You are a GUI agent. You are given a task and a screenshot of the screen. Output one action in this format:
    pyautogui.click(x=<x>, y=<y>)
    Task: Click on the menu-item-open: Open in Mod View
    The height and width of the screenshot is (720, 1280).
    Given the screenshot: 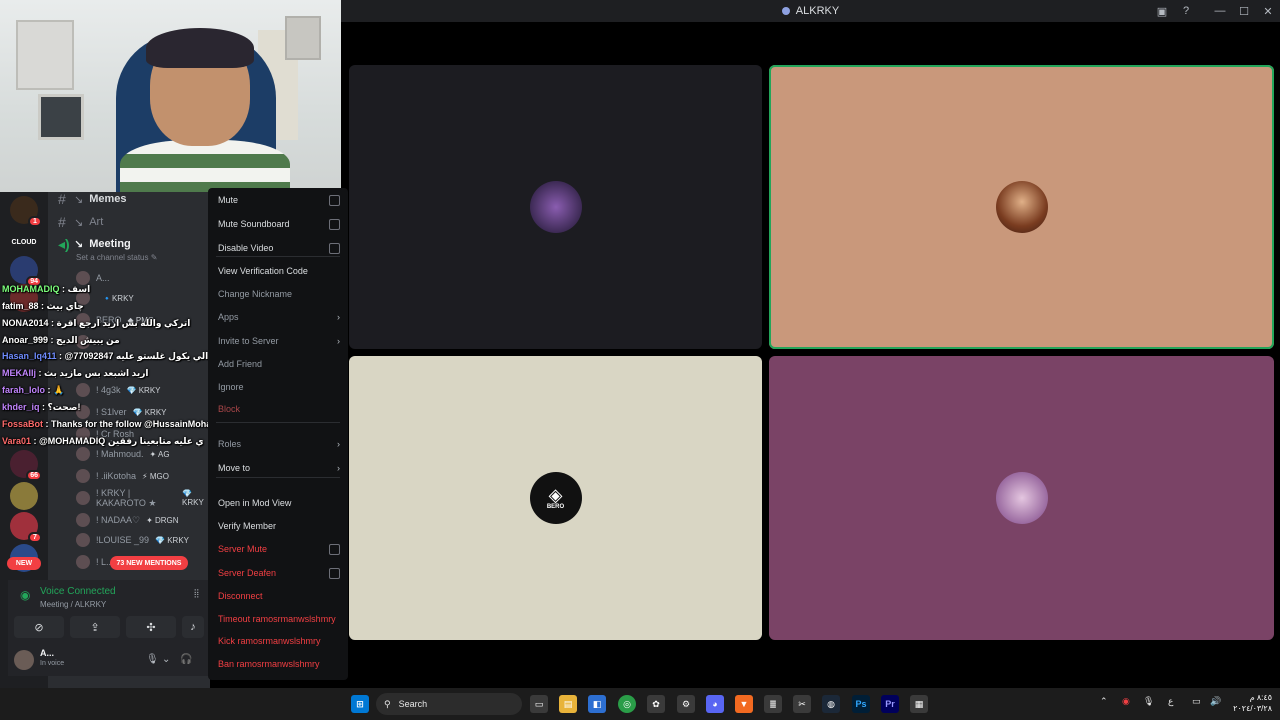 What is the action you would take?
    pyautogui.click(x=279, y=503)
    